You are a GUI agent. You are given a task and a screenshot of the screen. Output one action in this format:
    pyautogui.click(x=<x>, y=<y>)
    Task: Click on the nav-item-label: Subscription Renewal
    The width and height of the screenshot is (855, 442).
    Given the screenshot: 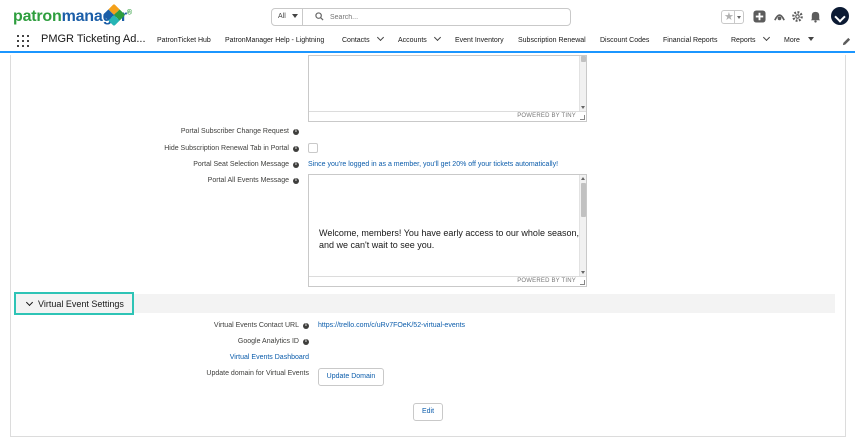 What is the action you would take?
    pyautogui.click(x=552, y=40)
    